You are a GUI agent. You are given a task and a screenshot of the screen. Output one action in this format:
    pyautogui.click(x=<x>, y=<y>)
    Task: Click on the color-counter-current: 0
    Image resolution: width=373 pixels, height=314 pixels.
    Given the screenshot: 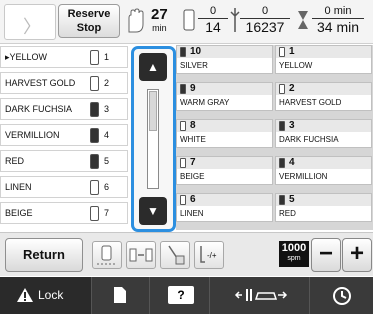 What is the action you would take?
    pyautogui.click(x=213, y=11)
    